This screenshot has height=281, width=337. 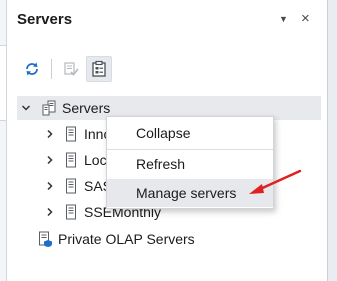 I want to click on tree-node-label: Servers, so click(x=86, y=108).